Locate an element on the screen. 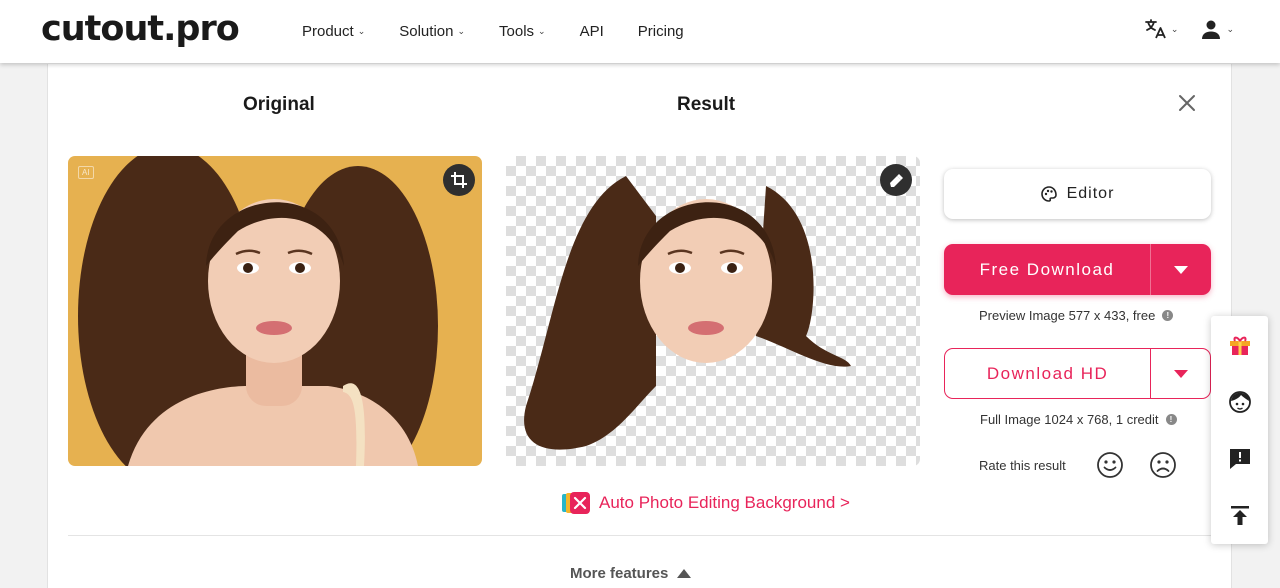  cutout-pro-logo: cutout.pro is located at coordinates (140, 29).